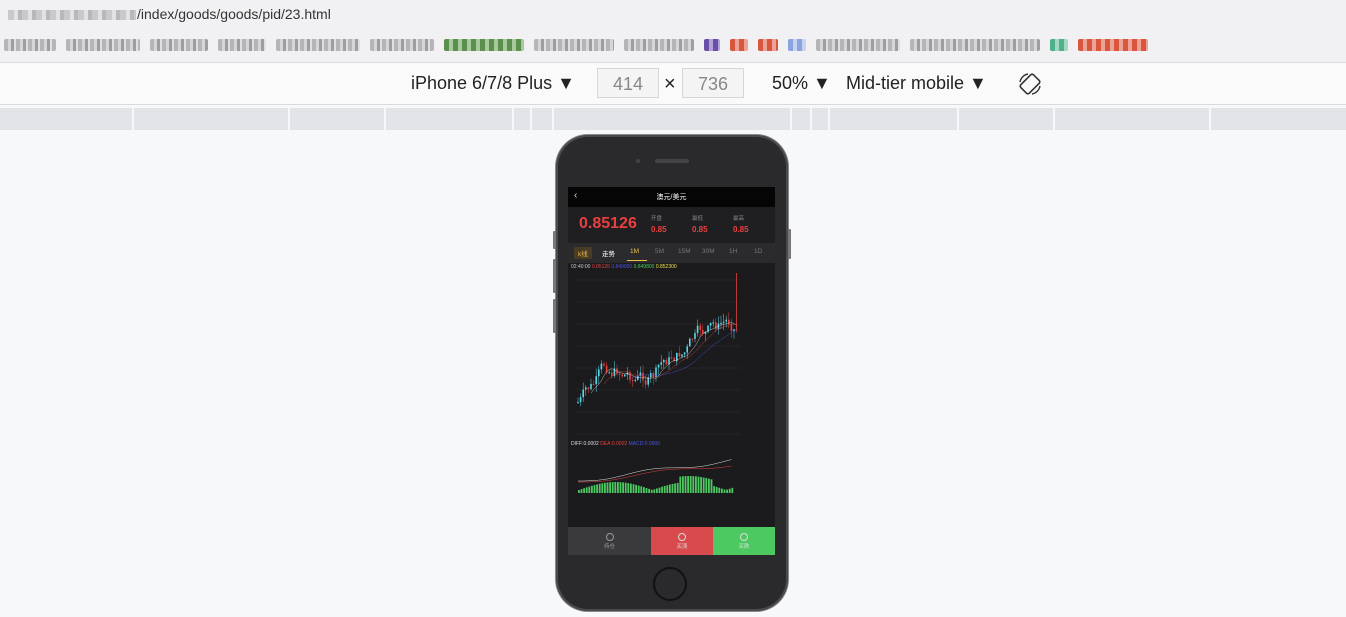 The width and height of the screenshot is (1346, 617). What do you see at coordinates (169, 14) in the screenshot?
I see `url-text: /index/goods/goods/pid/23.html` at bounding box center [169, 14].